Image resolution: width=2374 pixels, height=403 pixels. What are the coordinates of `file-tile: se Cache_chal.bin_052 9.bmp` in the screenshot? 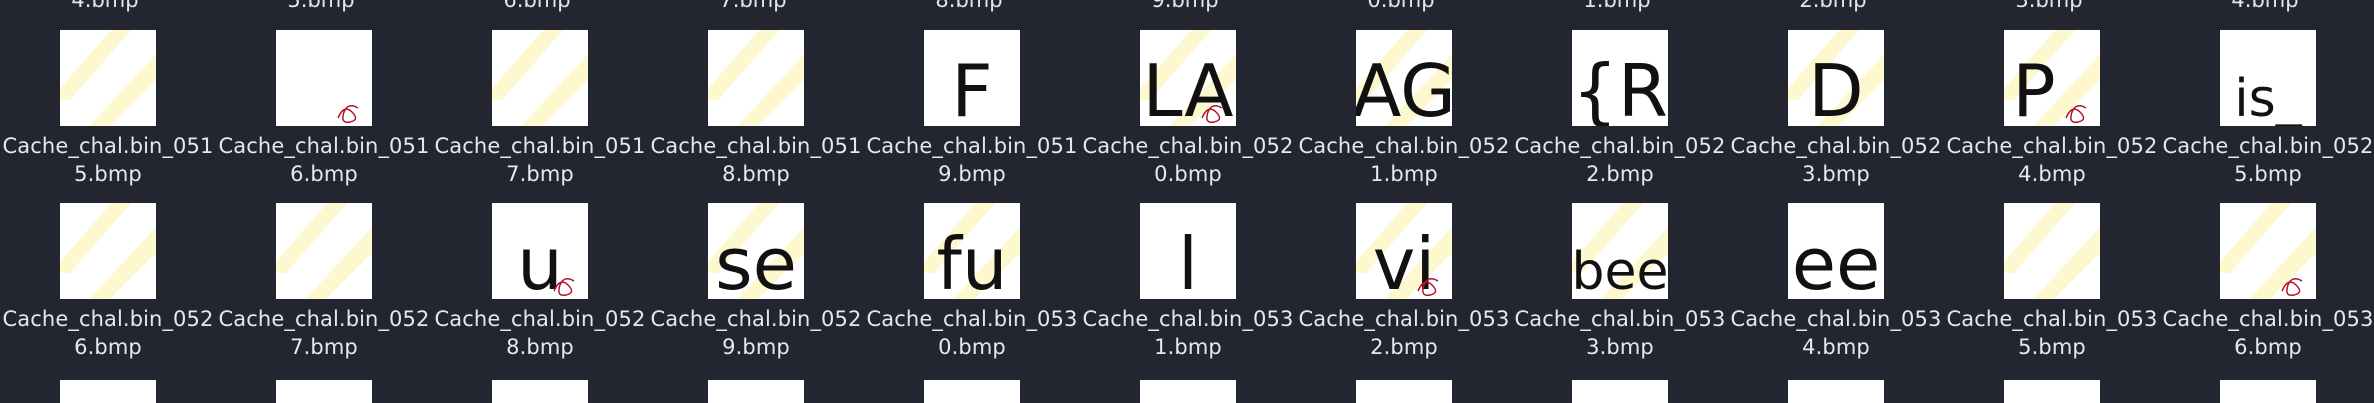 It's located at (756, 293).